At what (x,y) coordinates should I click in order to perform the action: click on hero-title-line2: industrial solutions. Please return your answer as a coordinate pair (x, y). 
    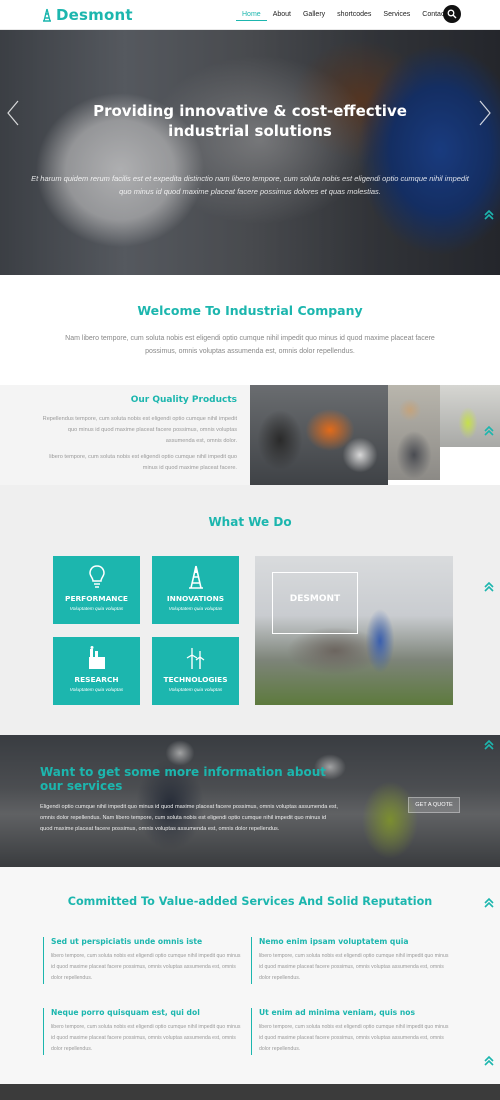
    Looking at the image, I should click on (250, 131).